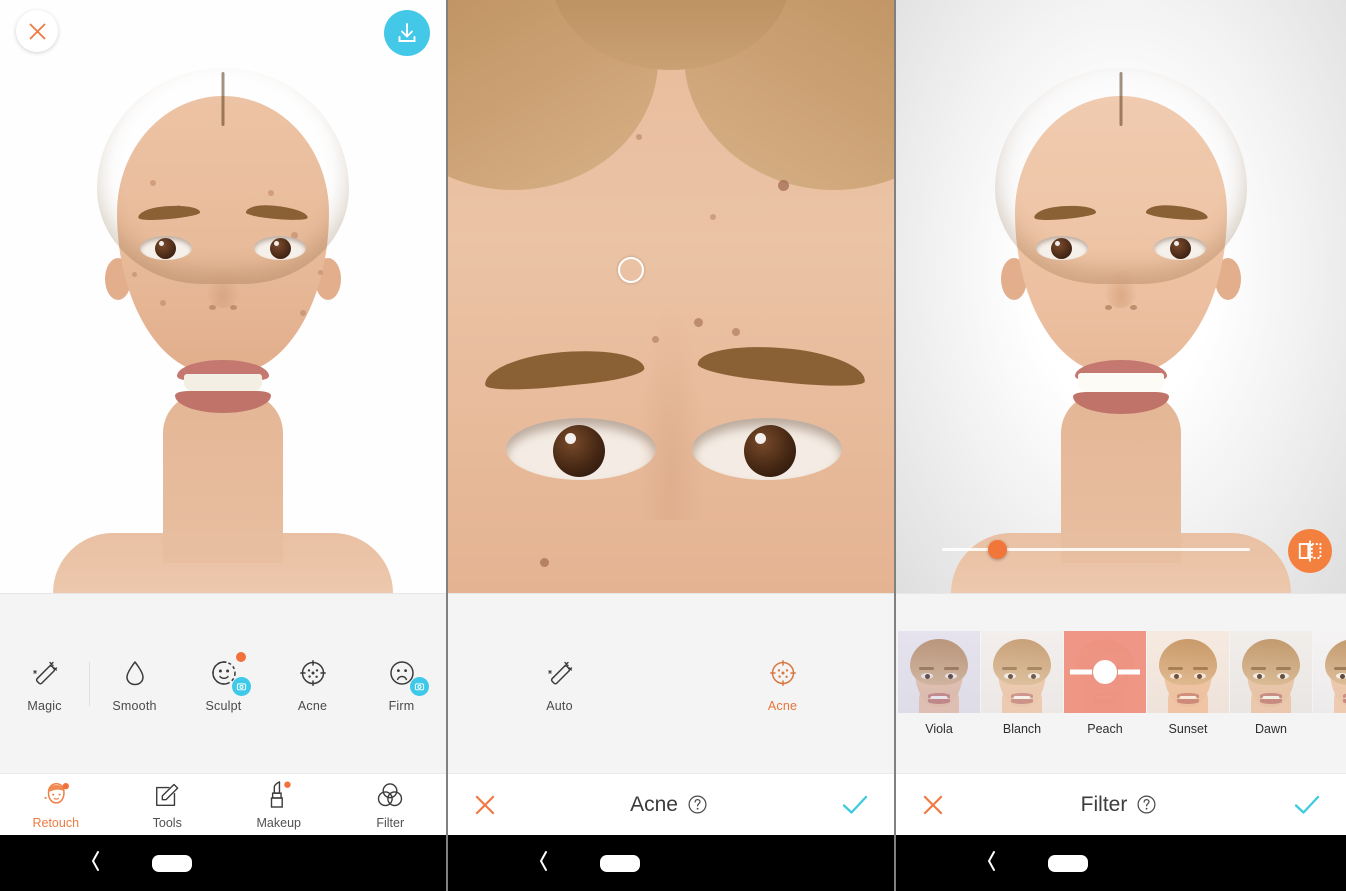 This screenshot has height=891, width=1346. Describe the element at coordinates (559, 706) in the screenshot. I see `tool-label: Auto` at that location.